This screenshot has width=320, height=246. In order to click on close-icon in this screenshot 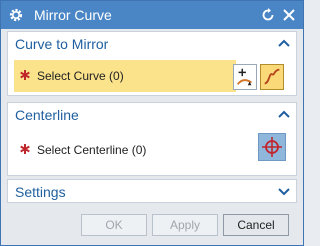, I will do `click(289, 15)`.